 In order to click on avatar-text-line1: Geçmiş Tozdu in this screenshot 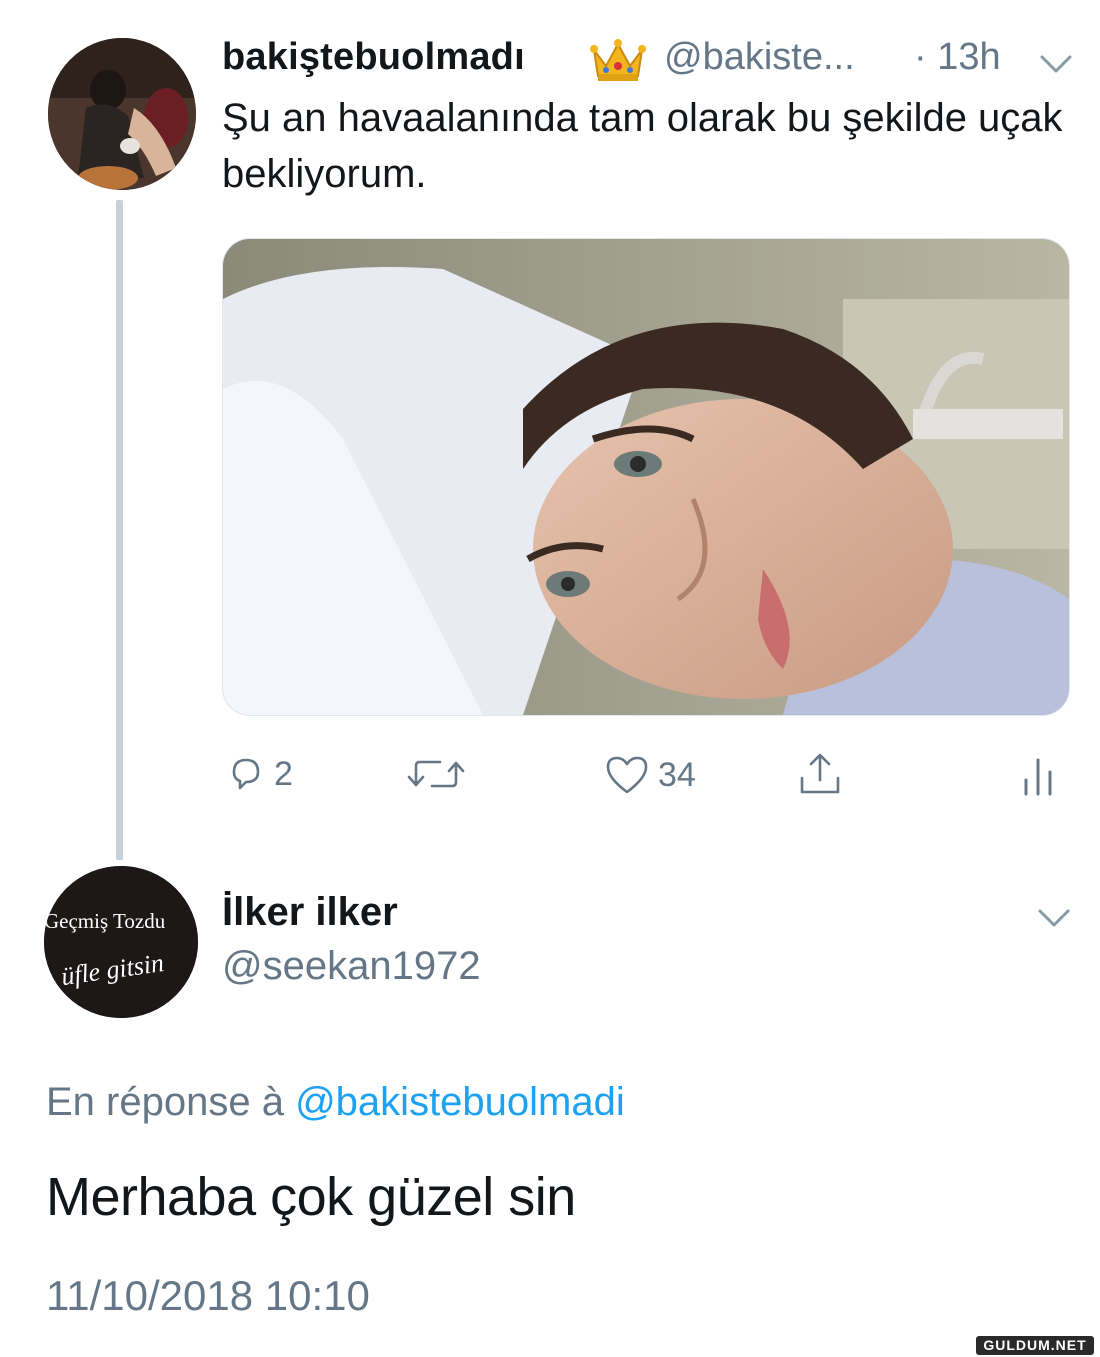, I will do `click(105, 921)`.